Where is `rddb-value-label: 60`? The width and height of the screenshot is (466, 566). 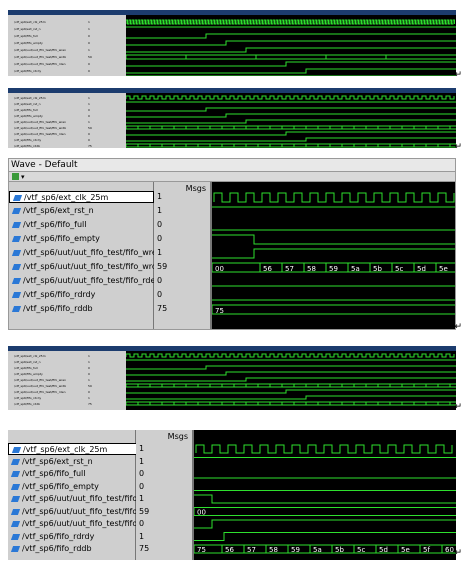 rddb-value-label: 60 is located at coordinates (449, 550).